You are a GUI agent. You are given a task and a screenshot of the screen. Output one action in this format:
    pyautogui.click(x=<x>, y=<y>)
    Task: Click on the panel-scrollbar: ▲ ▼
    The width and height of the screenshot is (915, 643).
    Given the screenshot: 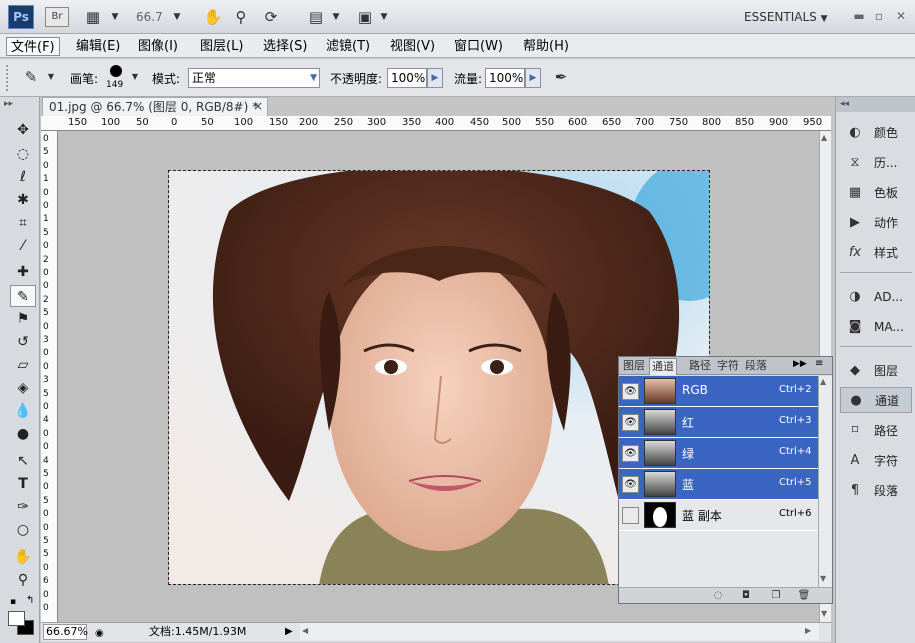 What is the action you would take?
    pyautogui.click(x=825, y=482)
    